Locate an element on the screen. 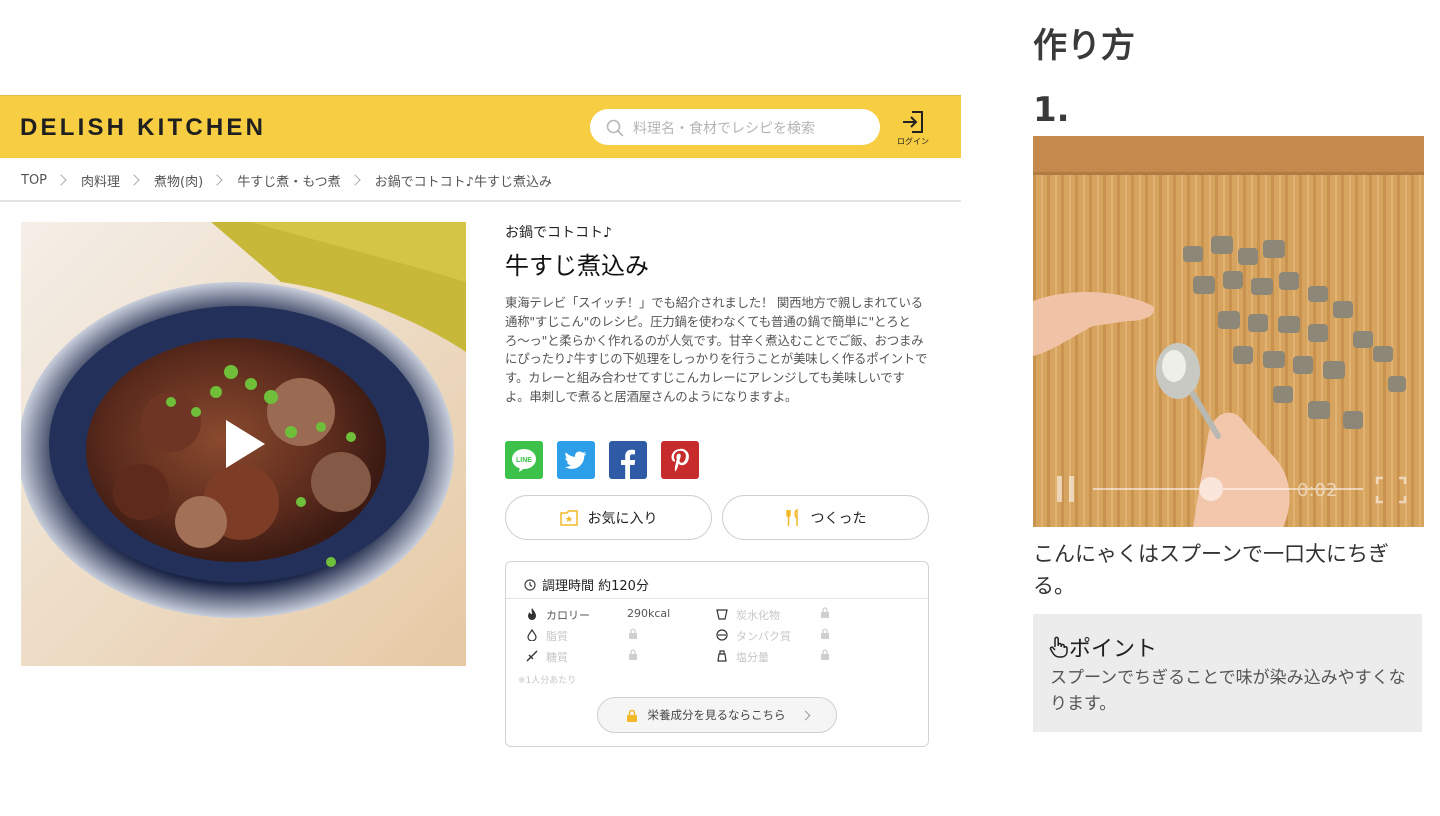 The image size is (1440, 816). fat-label: 脂質 is located at coordinates (557, 636).